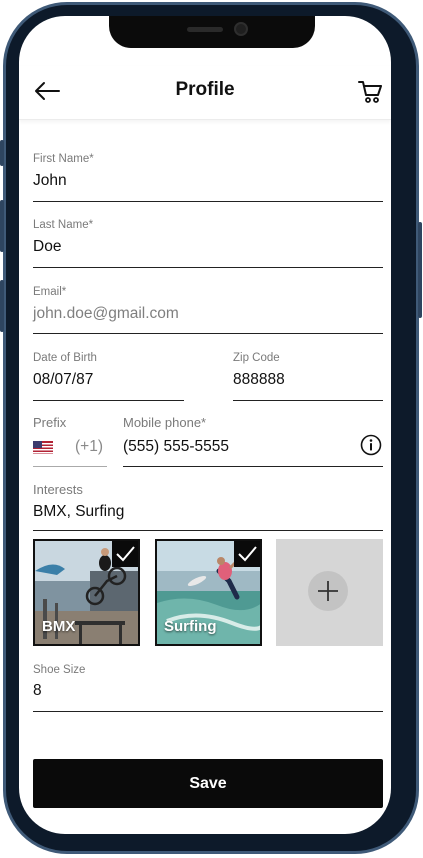 The height and width of the screenshot is (858, 423). Describe the element at coordinates (89, 446) in the screenshot. I see `prefix-value: (+1)` at that location.